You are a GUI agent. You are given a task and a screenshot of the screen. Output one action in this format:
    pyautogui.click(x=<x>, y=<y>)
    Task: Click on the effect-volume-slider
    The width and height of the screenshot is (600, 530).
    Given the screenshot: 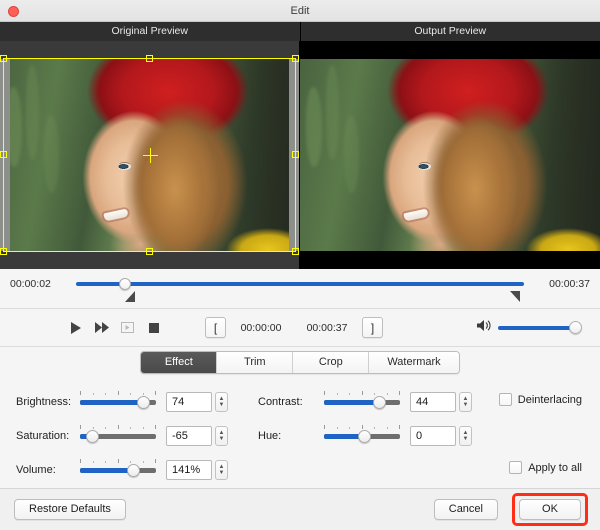 What is the action you would take?
    pyautogui.click(x=118, y=470)
    